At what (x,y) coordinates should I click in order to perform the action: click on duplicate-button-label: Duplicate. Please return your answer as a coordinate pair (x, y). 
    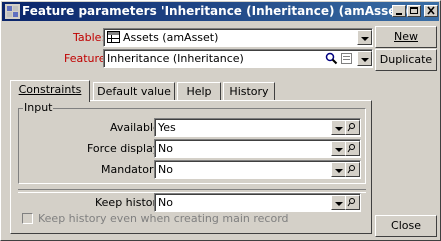
    Looking at the image, I should click on (406, 59).